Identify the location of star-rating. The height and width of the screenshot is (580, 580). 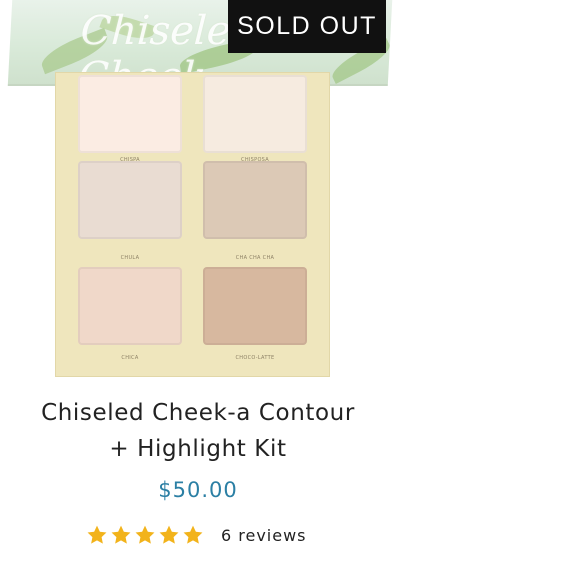
(146, 535).